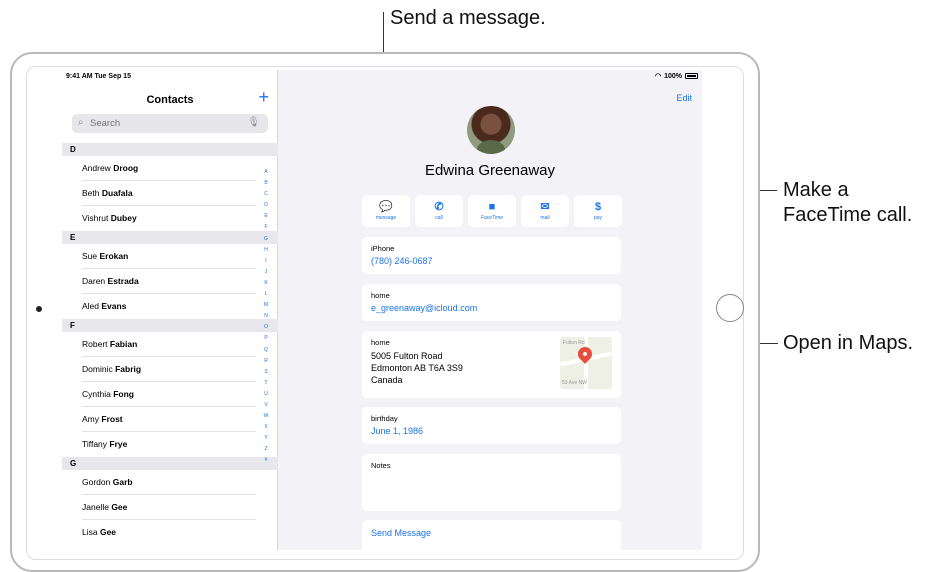  Describe the element at coordinates (387, 380) in the screenshot. I see `address-line: Canada` at that location.